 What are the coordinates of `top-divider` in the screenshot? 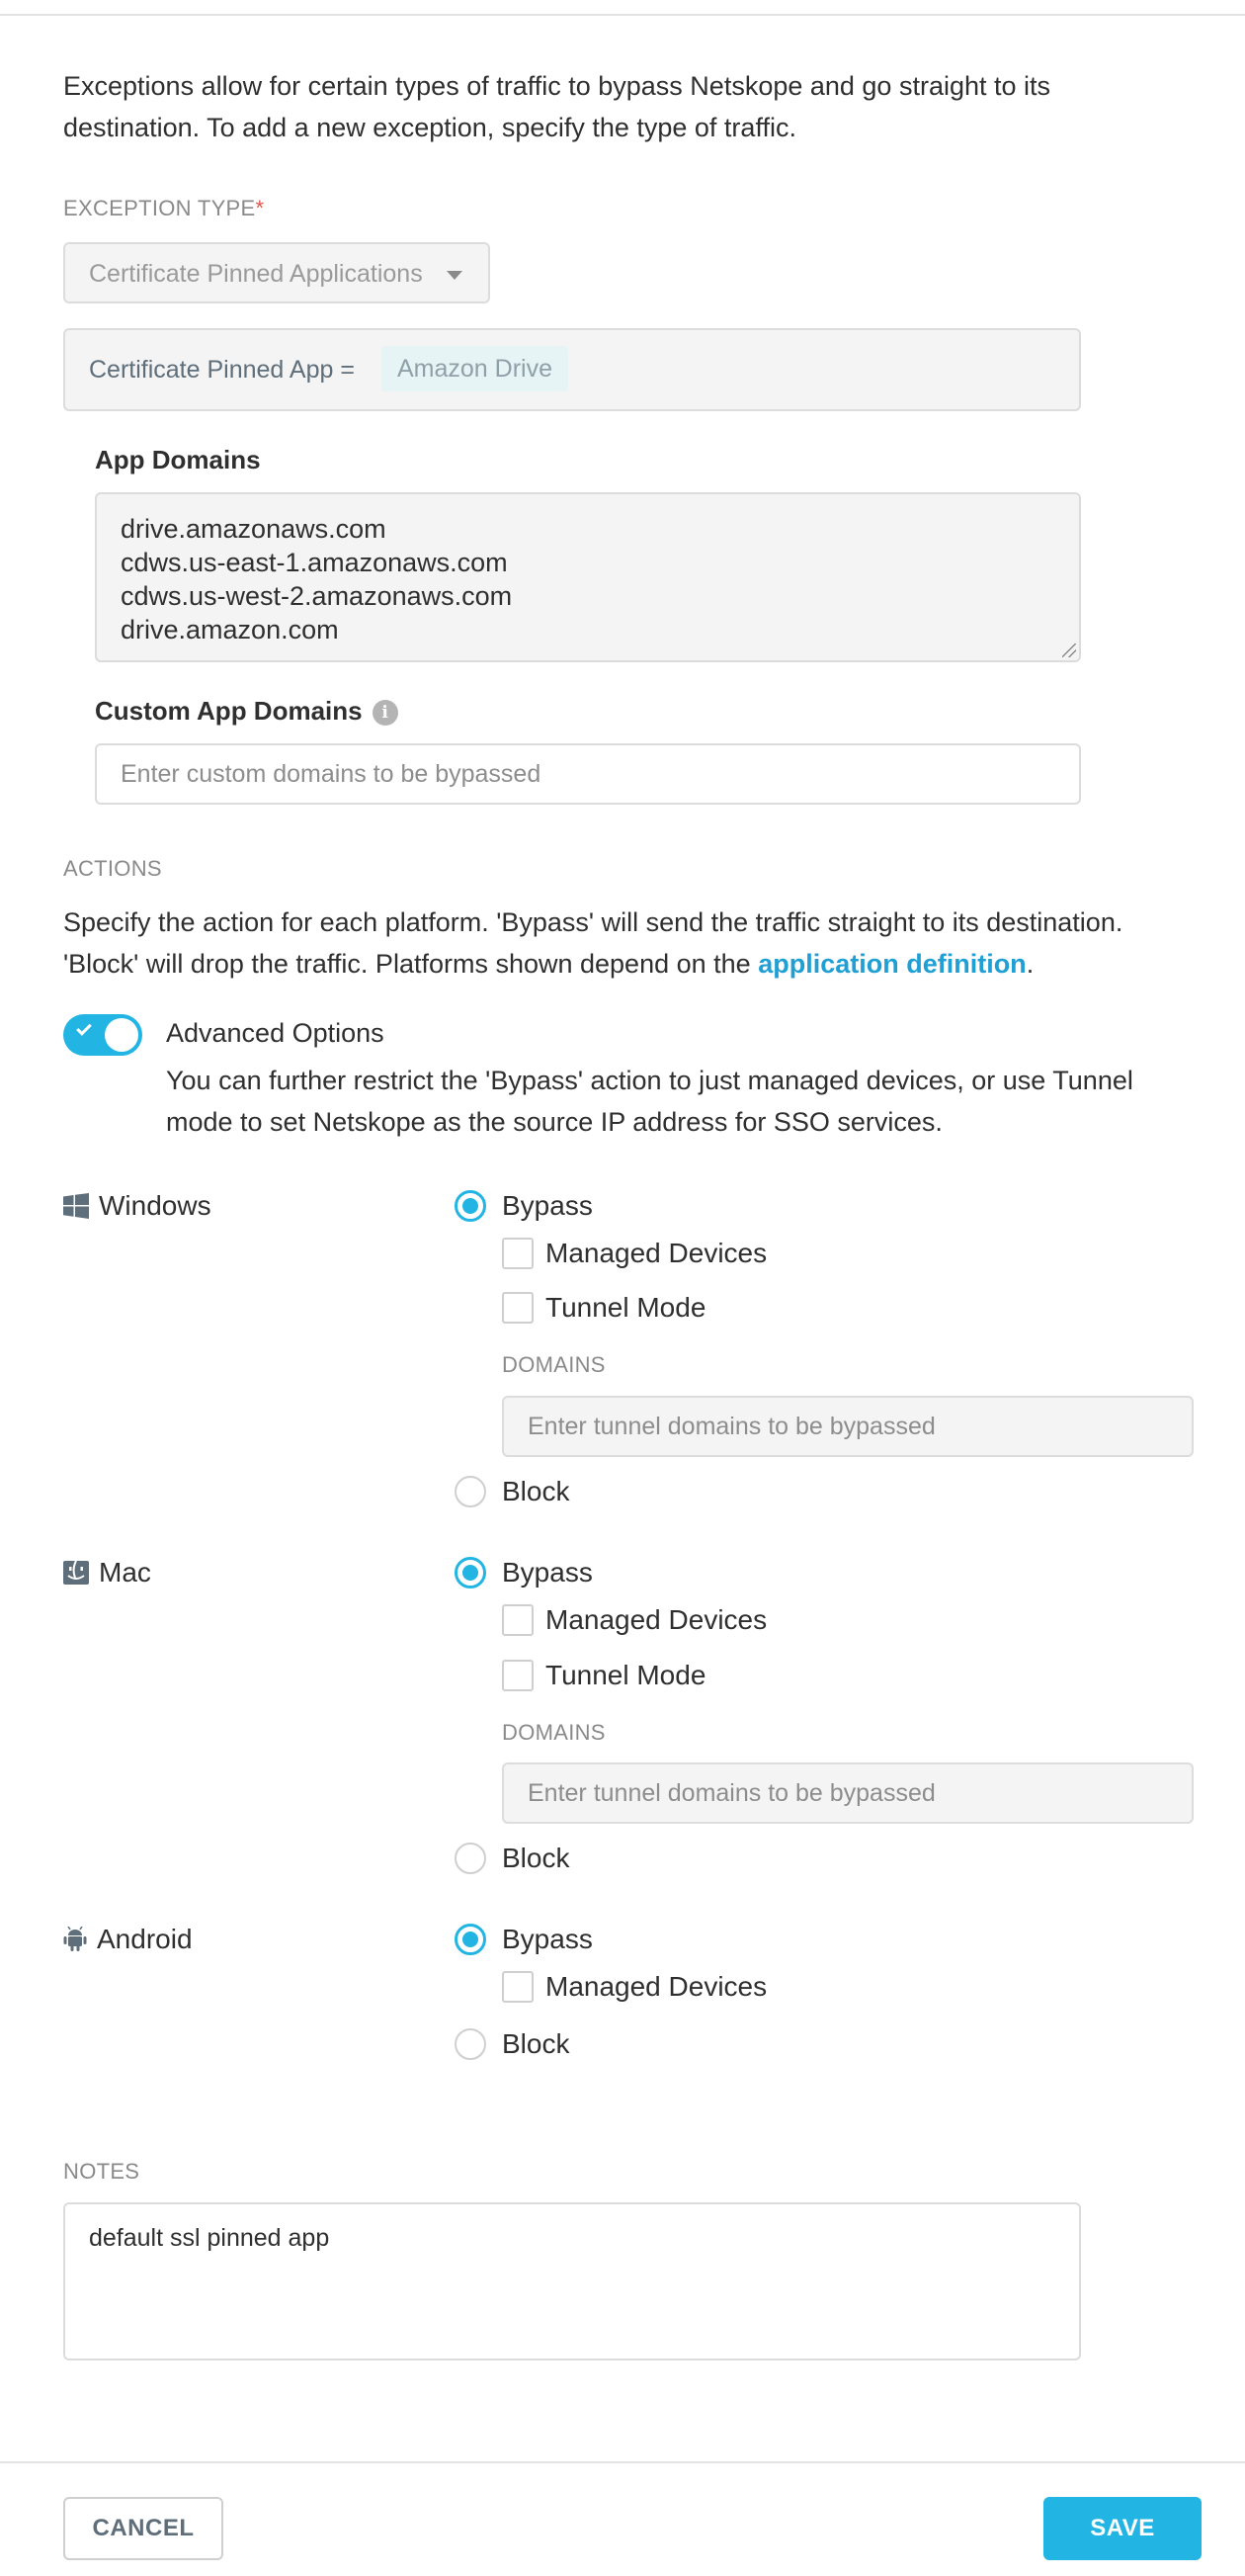 It's located at (622, 15).